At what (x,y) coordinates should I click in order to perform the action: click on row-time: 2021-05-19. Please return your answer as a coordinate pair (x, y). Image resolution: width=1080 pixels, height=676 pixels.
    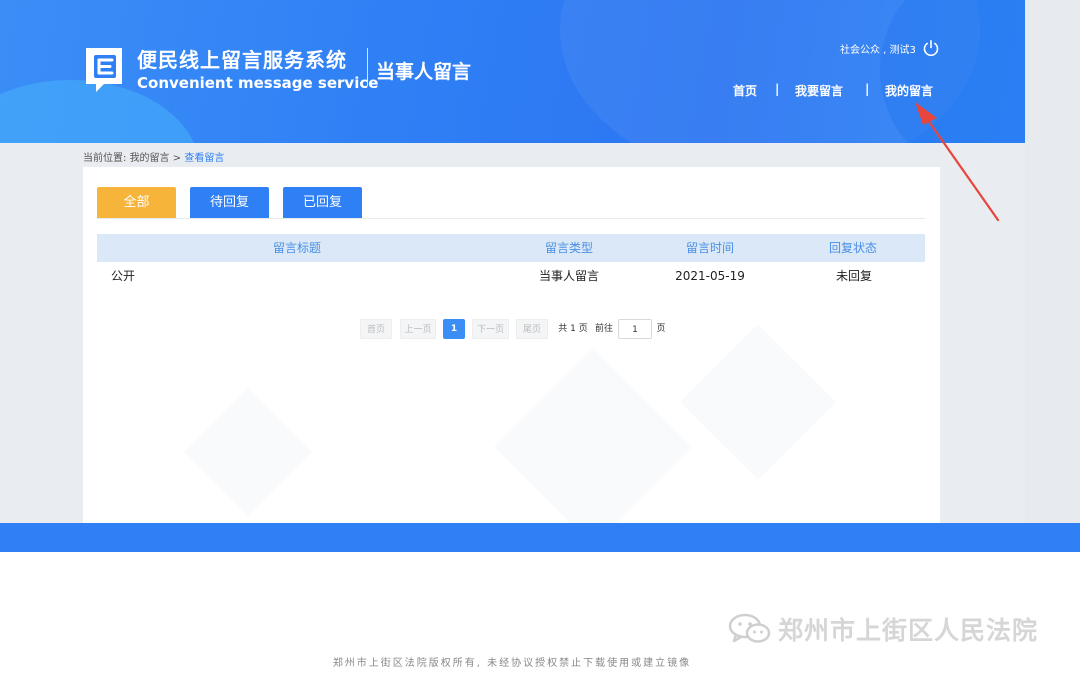
    Looking at the image, I should click on (710, 276).